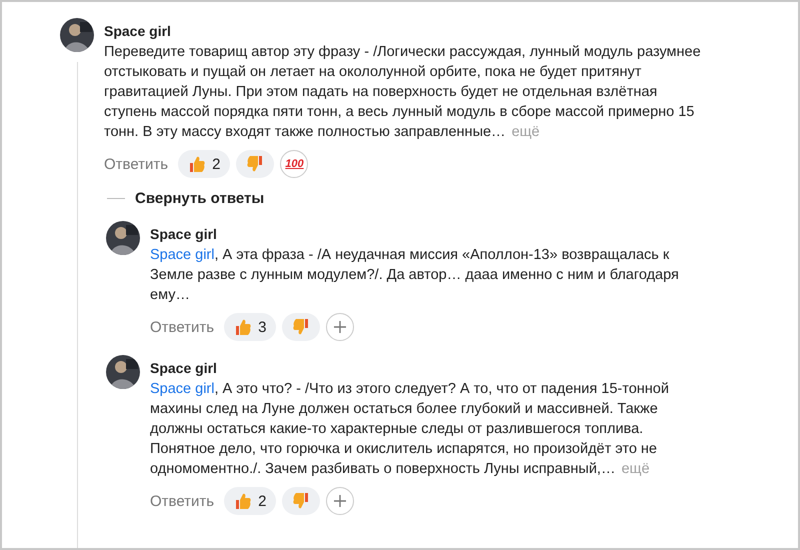 This screenshot has height=550, width=800. What do you see at coordinates (410, 429) in the screenshot?
I see `comment-text: Space girl, А это что? - /Что из этого следует? А то, что от падения 15-тонной махины след на Луне должен остаться более глубокий и массивней. Также должны остаться какие-то характерные следы от разлившегося топлива. Понятное дело, что горючка и окислитель испарятся, но произойдёт это не одномоментно./. Зачем разбивать о поверхность Луны исправный,… ещё` at bounding box center [410, 429].